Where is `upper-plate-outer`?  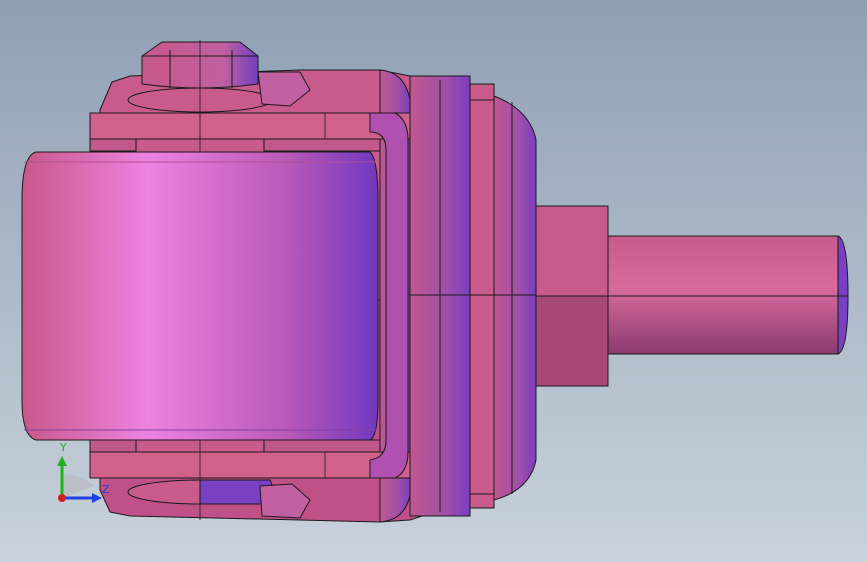 upper-plate-outer is located at coordinates (250, 126).